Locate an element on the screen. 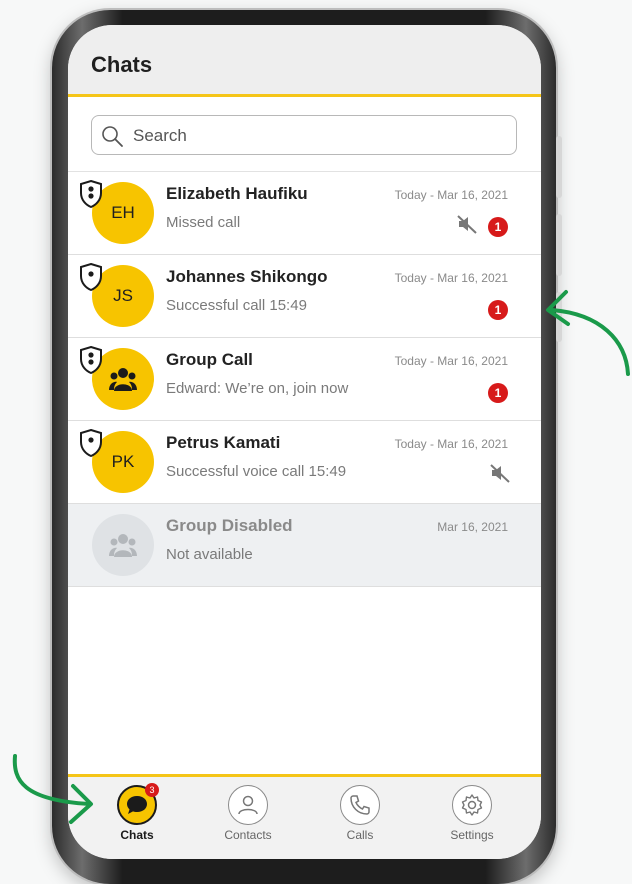 The width and height of the screenshot is (632, 884). search-input: Search is located at coordinates (304, 135).